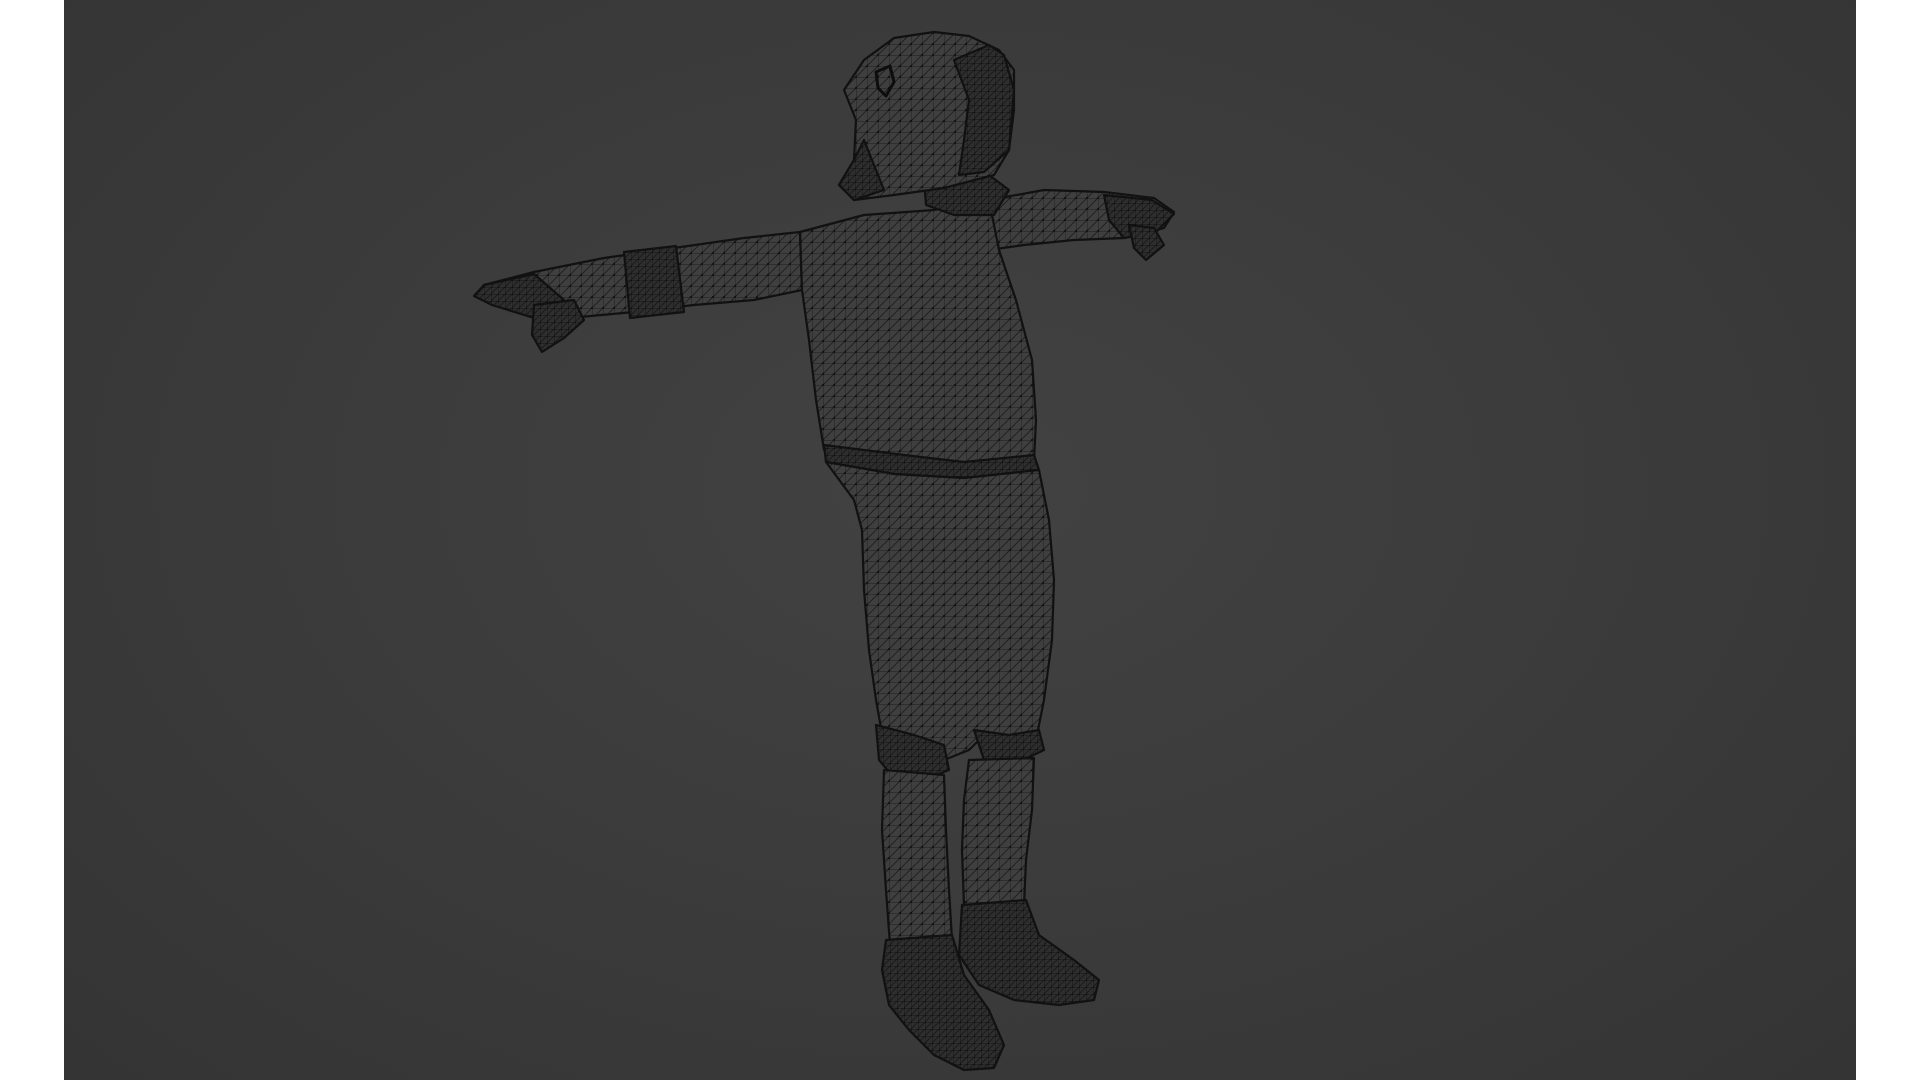  What do you see at coordinates (1081, 225) in the screenshot?
I see `right-arm-mesh` at bounding box center [1081, 225].